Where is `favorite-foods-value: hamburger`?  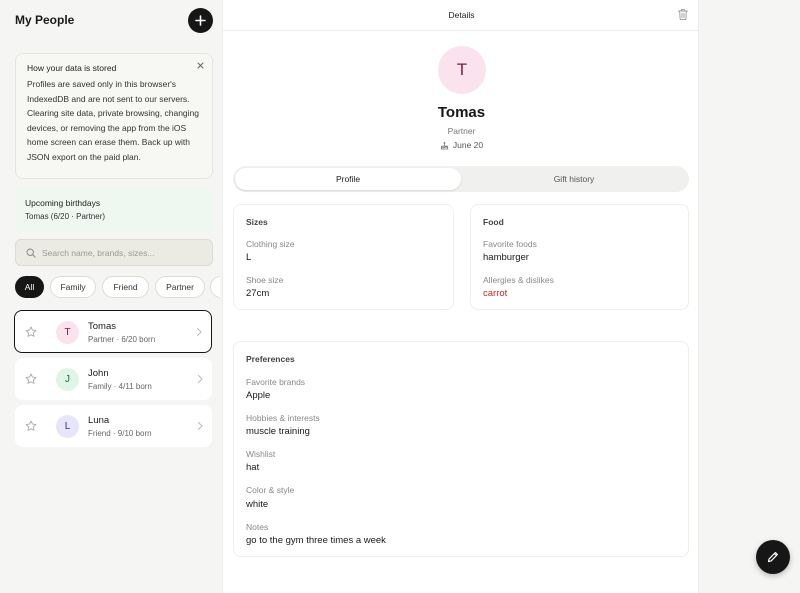
favorite-foods-value: hamburger is located at coordinates (506, 257).